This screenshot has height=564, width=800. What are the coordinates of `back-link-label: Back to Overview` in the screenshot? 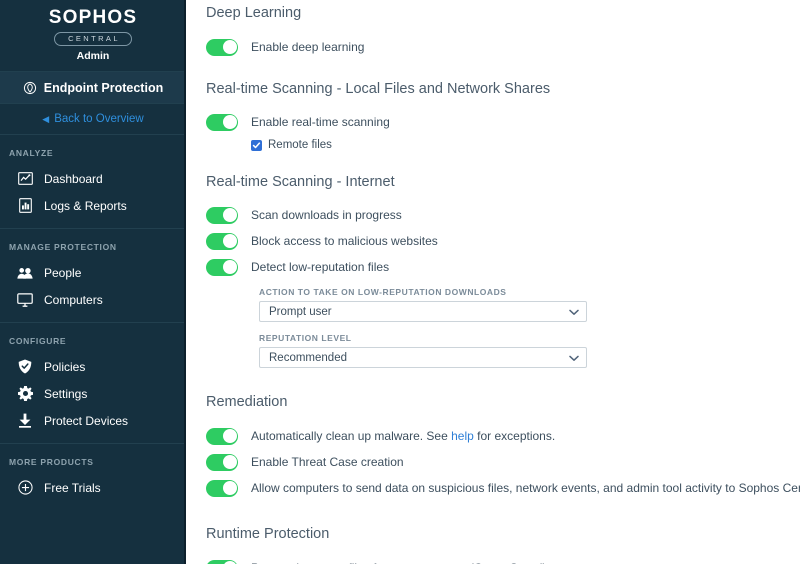 It's located at (99, 119).